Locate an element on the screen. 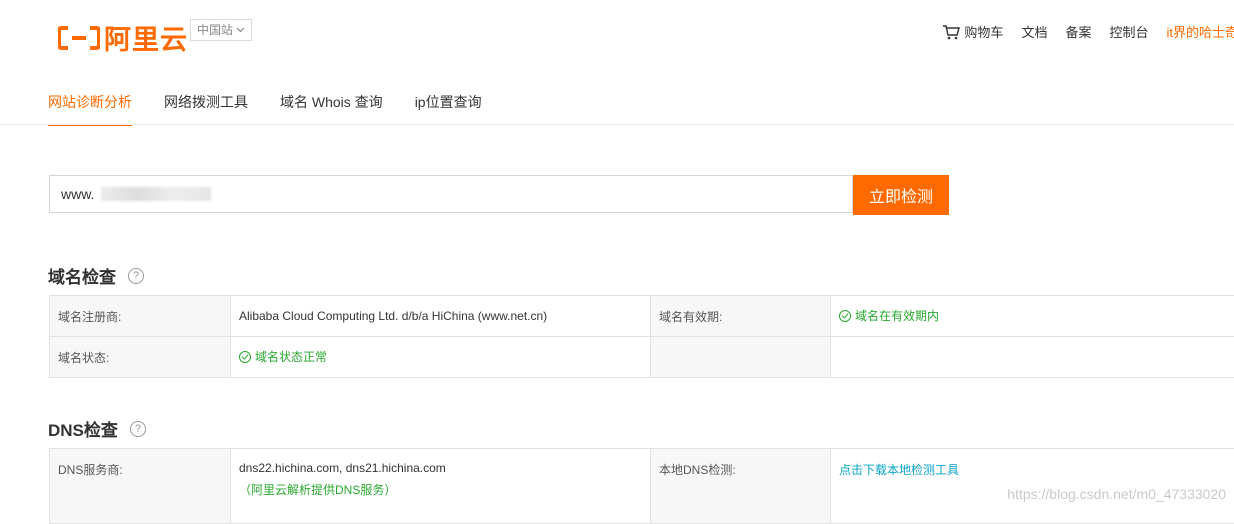  watermark: https://blog.csdn.net/m0_47333020 is located at coordinates (1116, 494).